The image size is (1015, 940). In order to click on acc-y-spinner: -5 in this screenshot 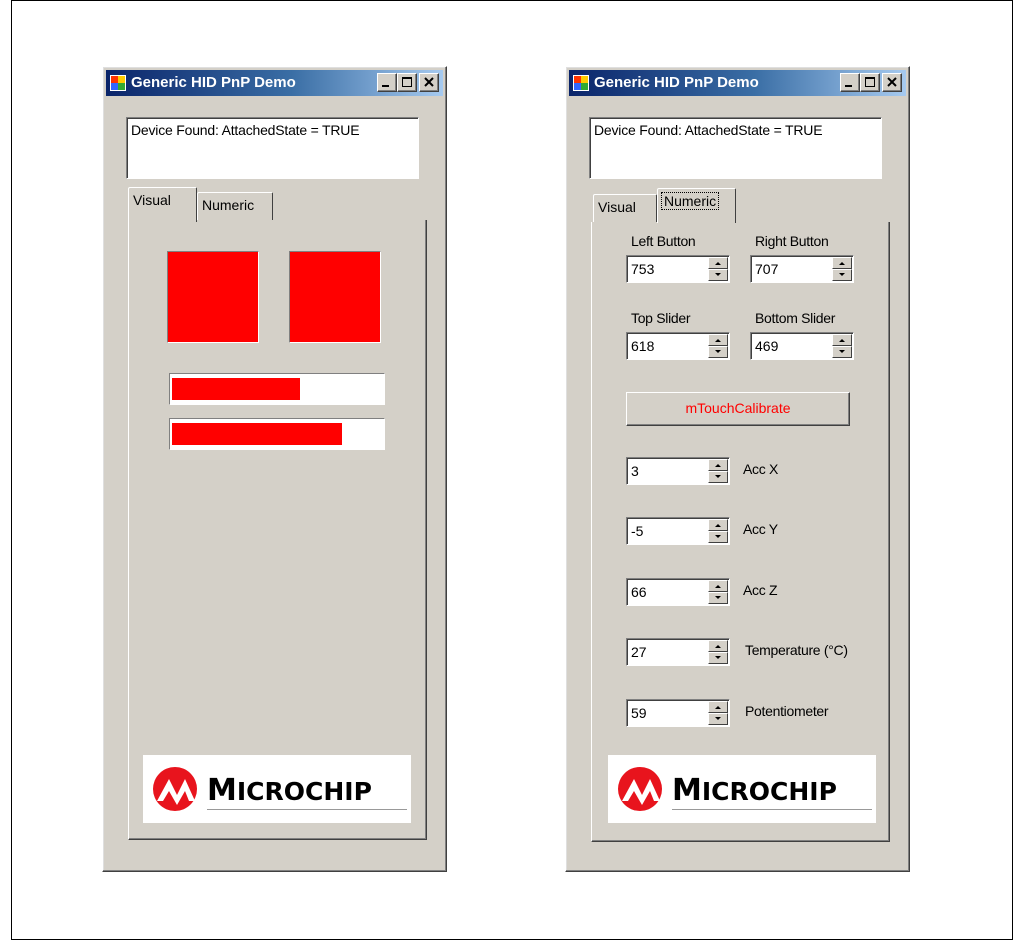, I will do `click(678, 531)`.